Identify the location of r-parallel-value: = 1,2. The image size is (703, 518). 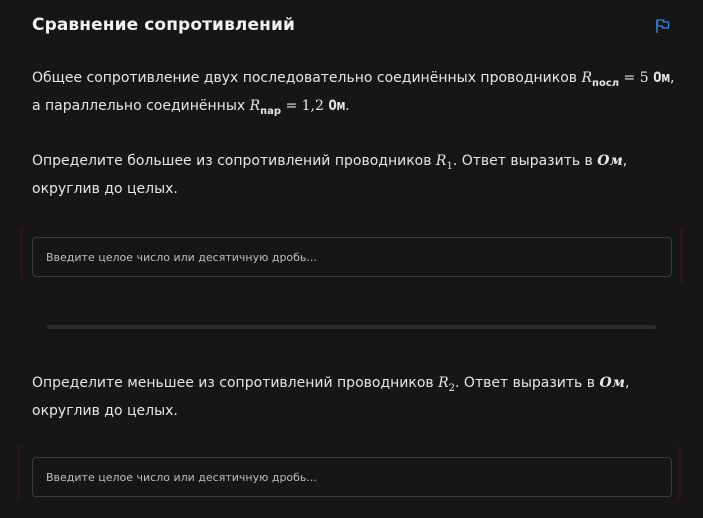
(305, 105).